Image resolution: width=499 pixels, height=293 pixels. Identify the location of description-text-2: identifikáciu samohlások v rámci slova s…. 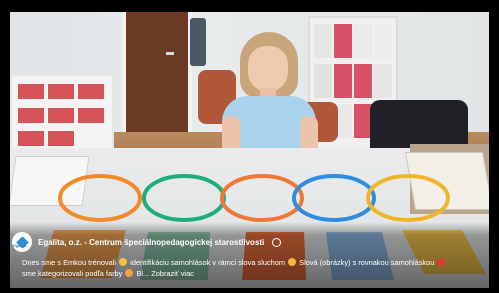
(208, 262).